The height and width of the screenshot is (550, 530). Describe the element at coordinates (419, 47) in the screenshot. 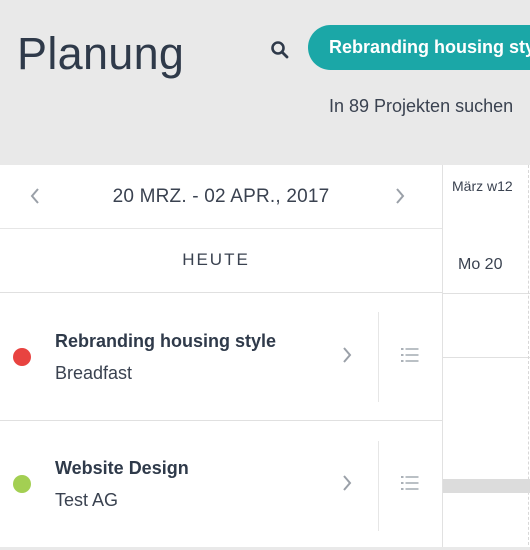

I see `search-chip: Rebranding housing style` at that location.